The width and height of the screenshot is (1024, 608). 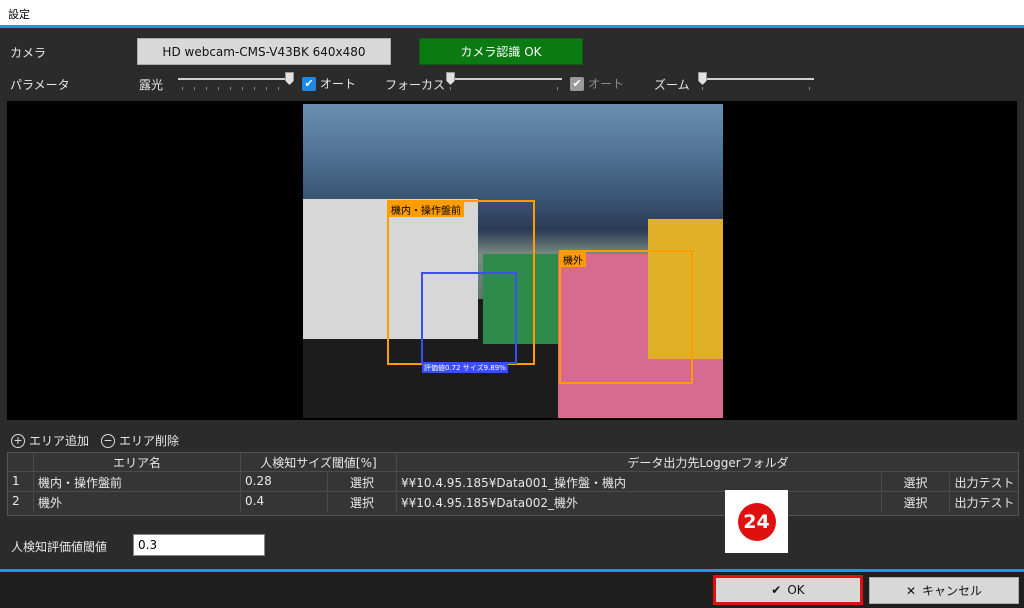 I want to click on exposure-auto-label: オート, so click(x=338, y=84).